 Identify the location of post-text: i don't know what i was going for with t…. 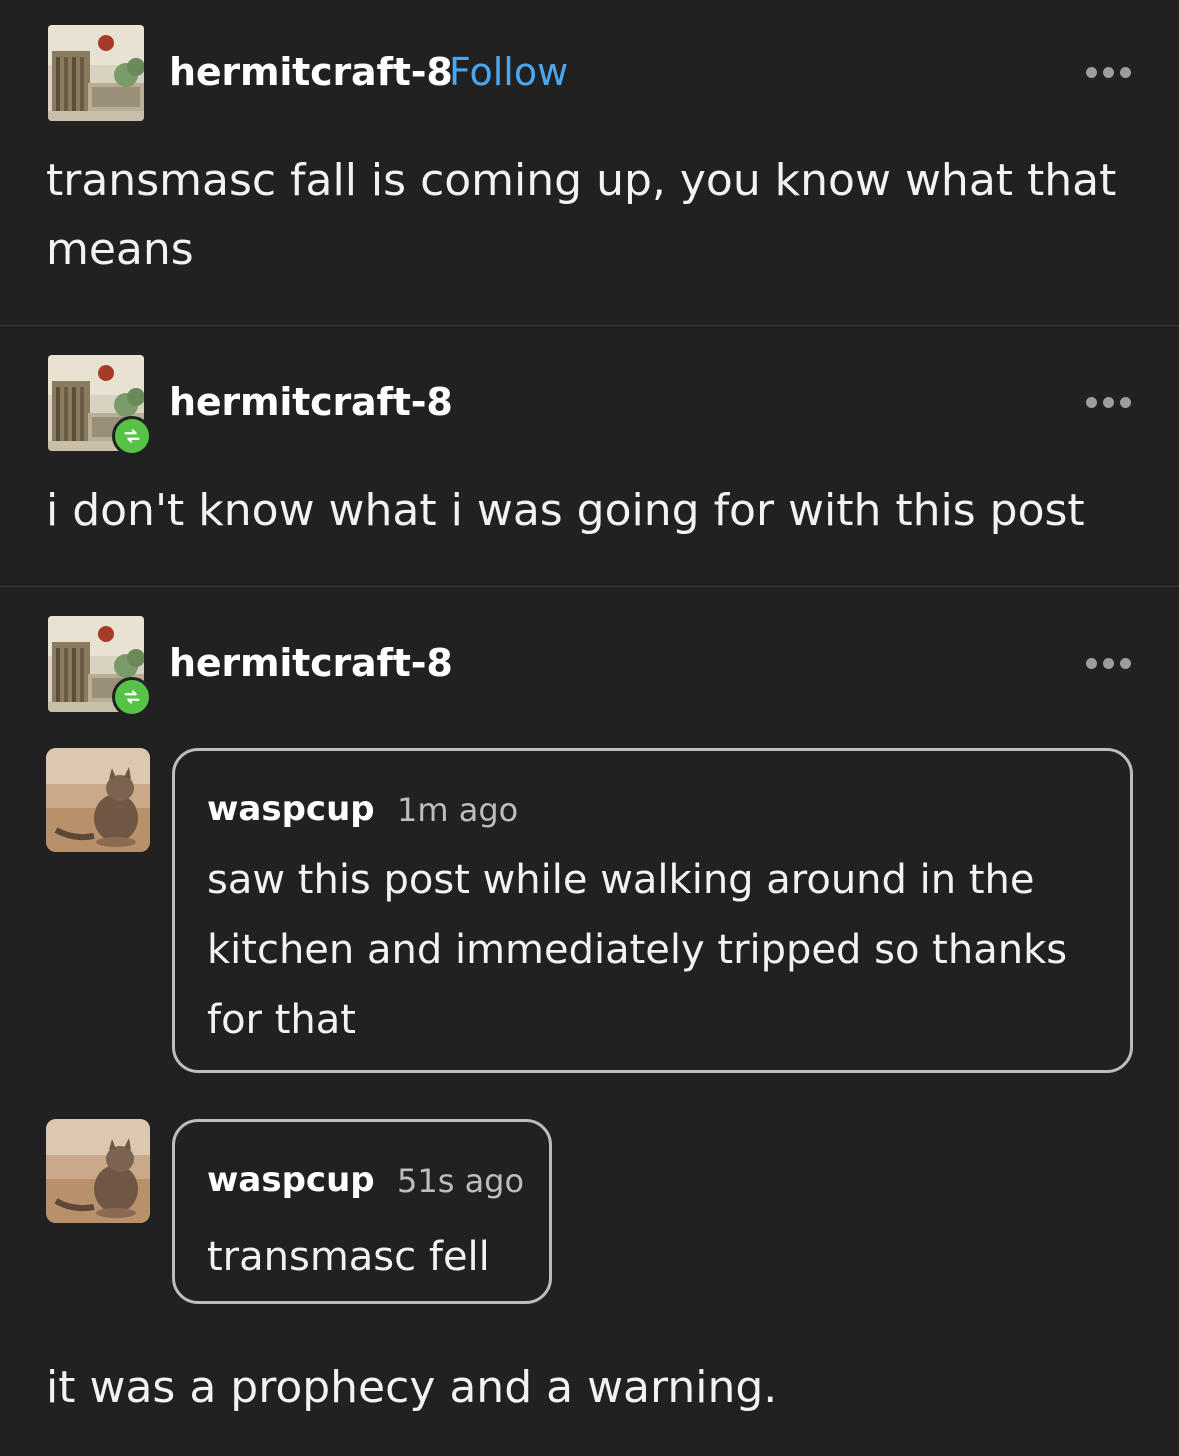
(565, 510).